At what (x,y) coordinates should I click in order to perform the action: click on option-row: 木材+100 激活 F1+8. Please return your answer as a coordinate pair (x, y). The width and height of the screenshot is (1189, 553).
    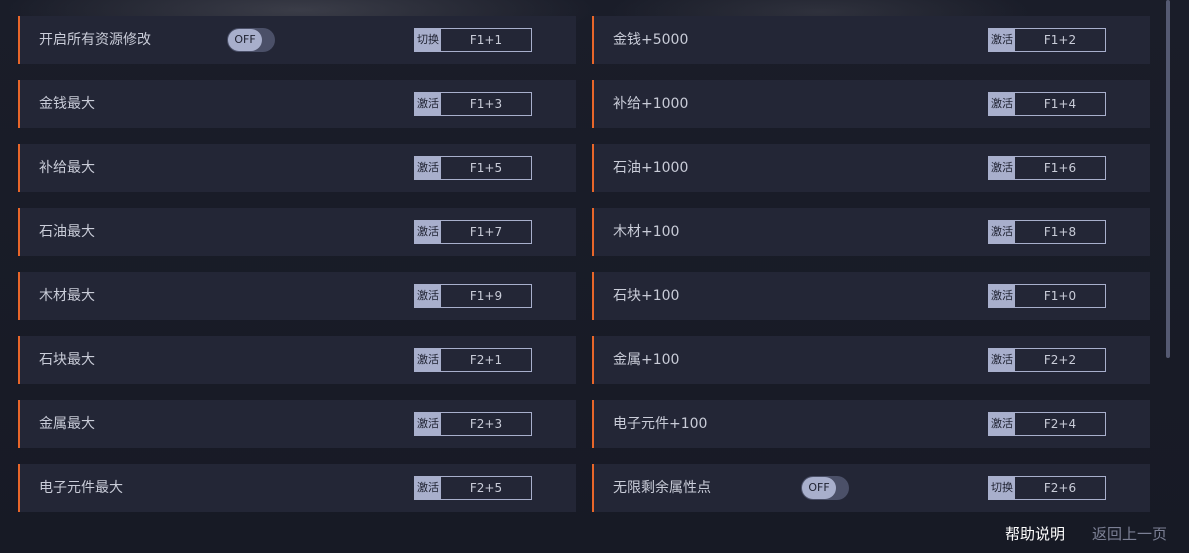
    Looking at the image, I should click on (871, 232).